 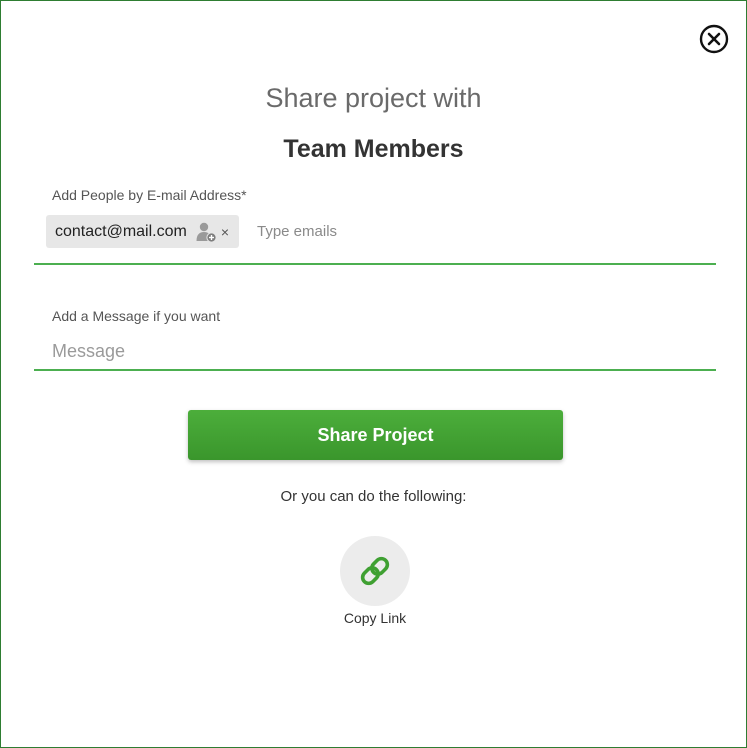 What do you see at coordinates (375, 618) in the screenshot?
I see `copy-link-label: Copy Link` at bounding box center [375, 618].